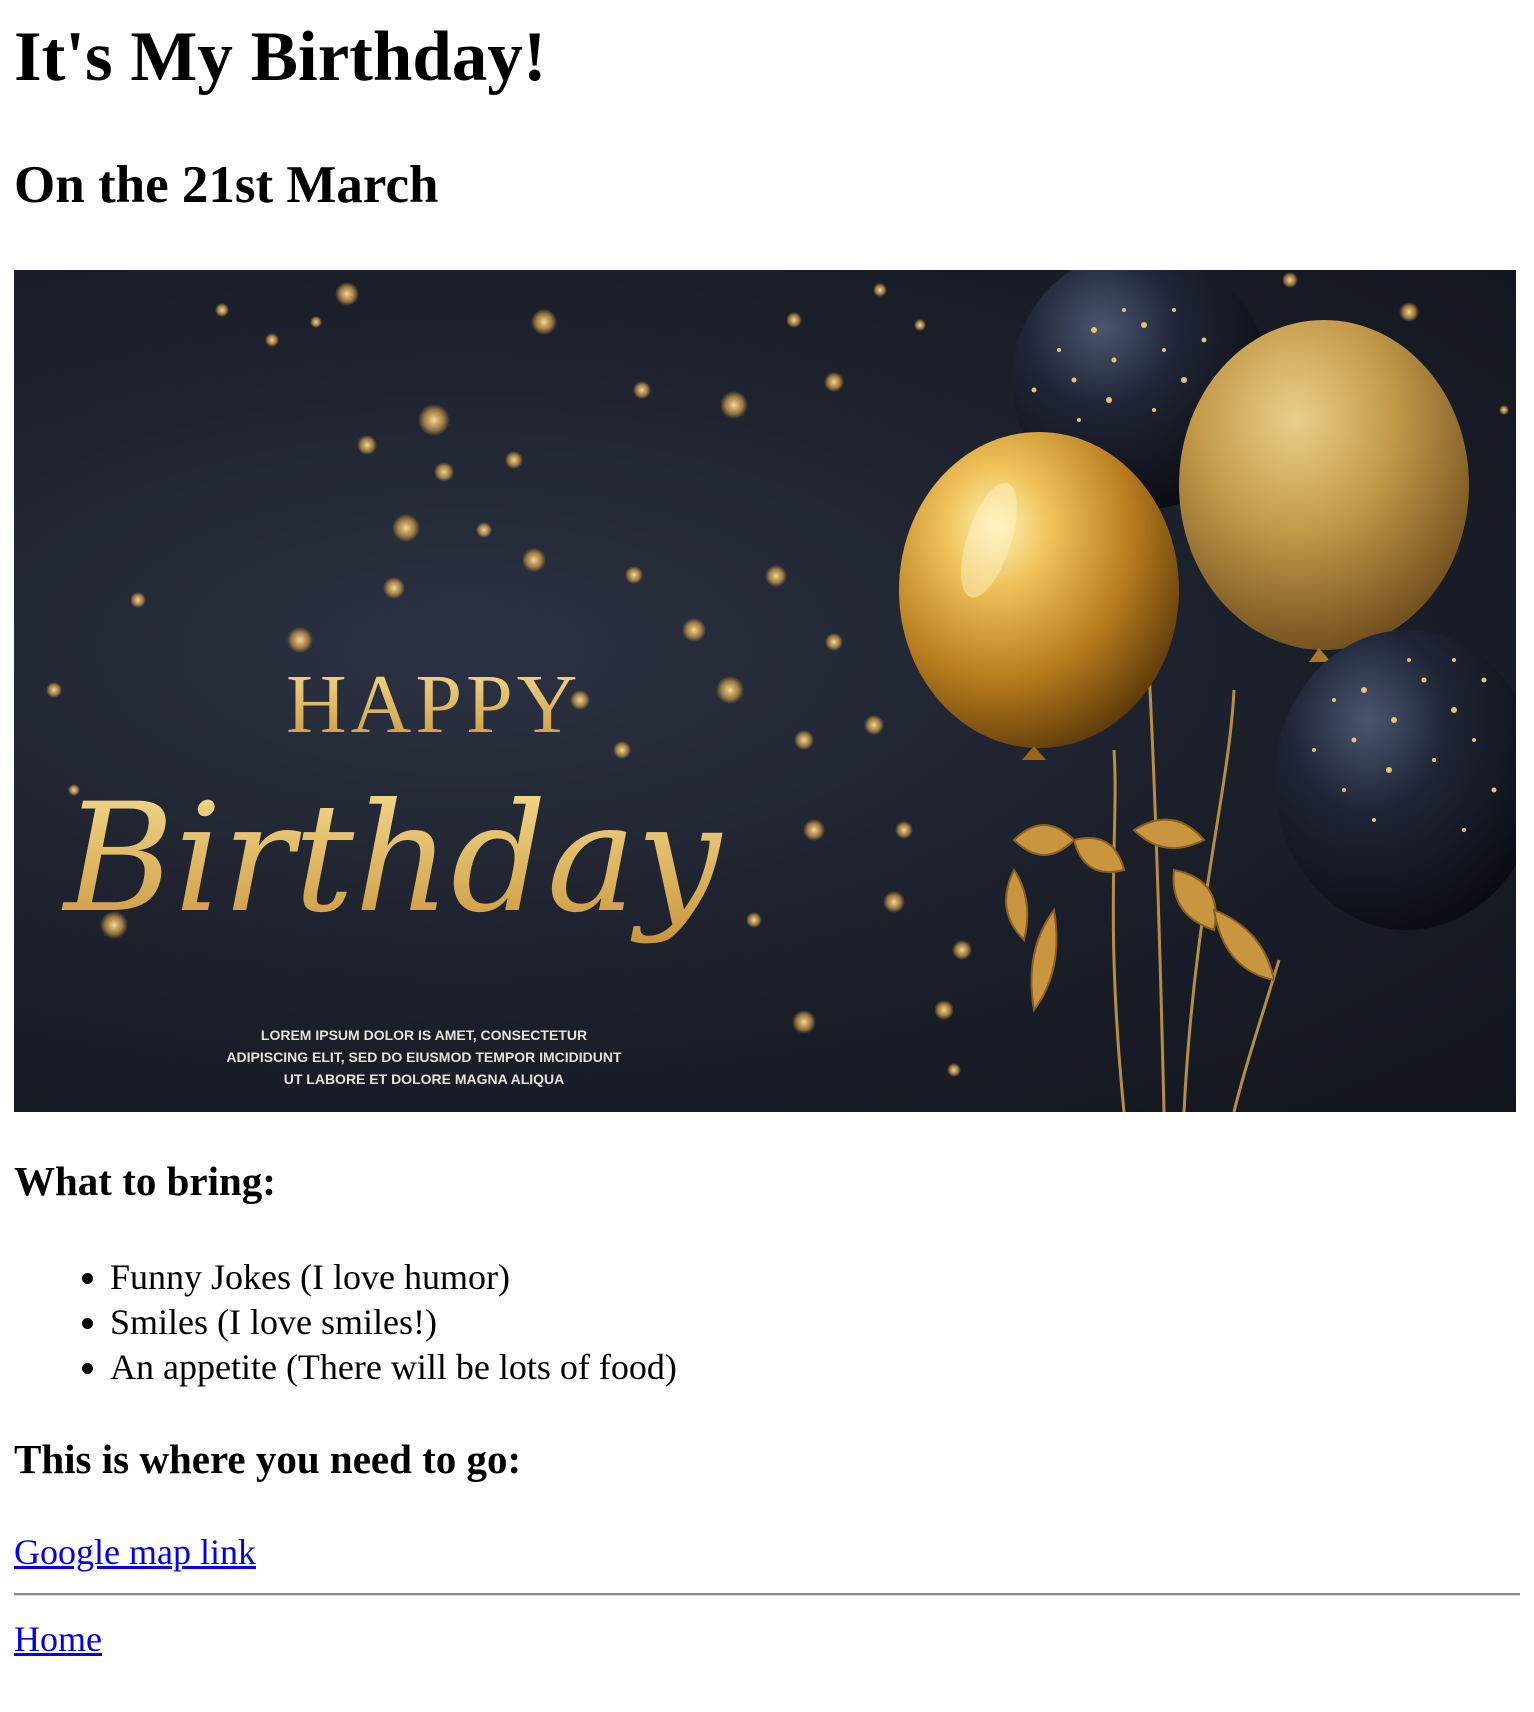 This screenshot has width=1534, height=1712. What do you see at coordinates (433, 704) in the screenshot?
I see `happy-text: HAPPY` at bounding box center [433, 704].